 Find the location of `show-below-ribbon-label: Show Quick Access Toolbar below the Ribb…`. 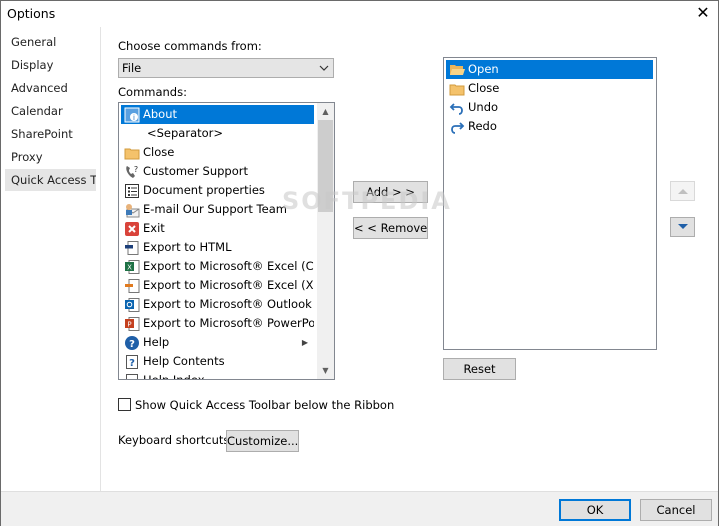

show-below-ribbon-label: Show Quick Access Toolbar below the Ribb… is located at coordinates (265, 405).